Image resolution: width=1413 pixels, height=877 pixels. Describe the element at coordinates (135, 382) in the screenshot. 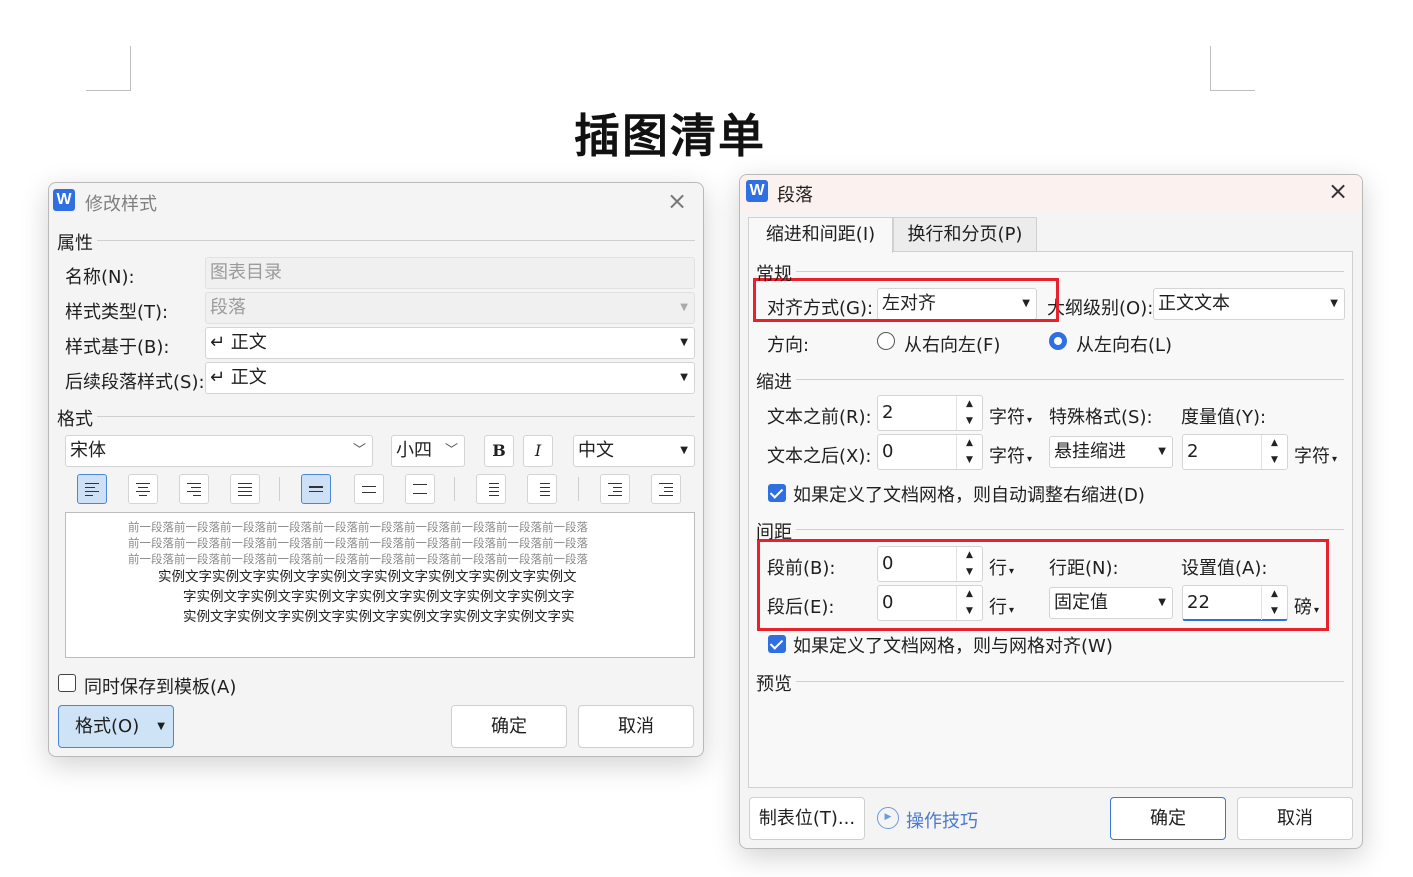

I see `next-style-label: 后续段落样式(S):` at that location.